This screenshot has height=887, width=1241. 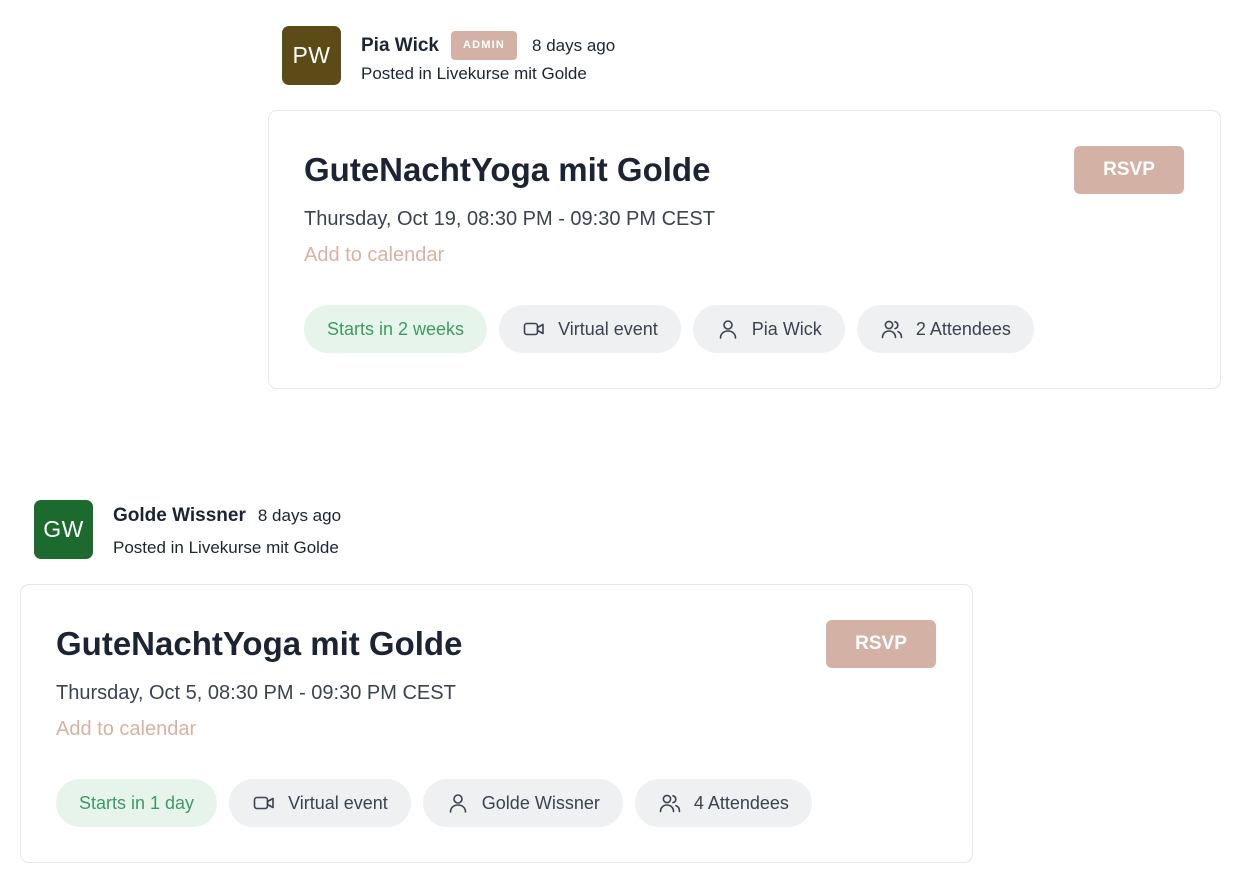 I want to click on host-name: Pia Wick, so click(x=786, y=328).